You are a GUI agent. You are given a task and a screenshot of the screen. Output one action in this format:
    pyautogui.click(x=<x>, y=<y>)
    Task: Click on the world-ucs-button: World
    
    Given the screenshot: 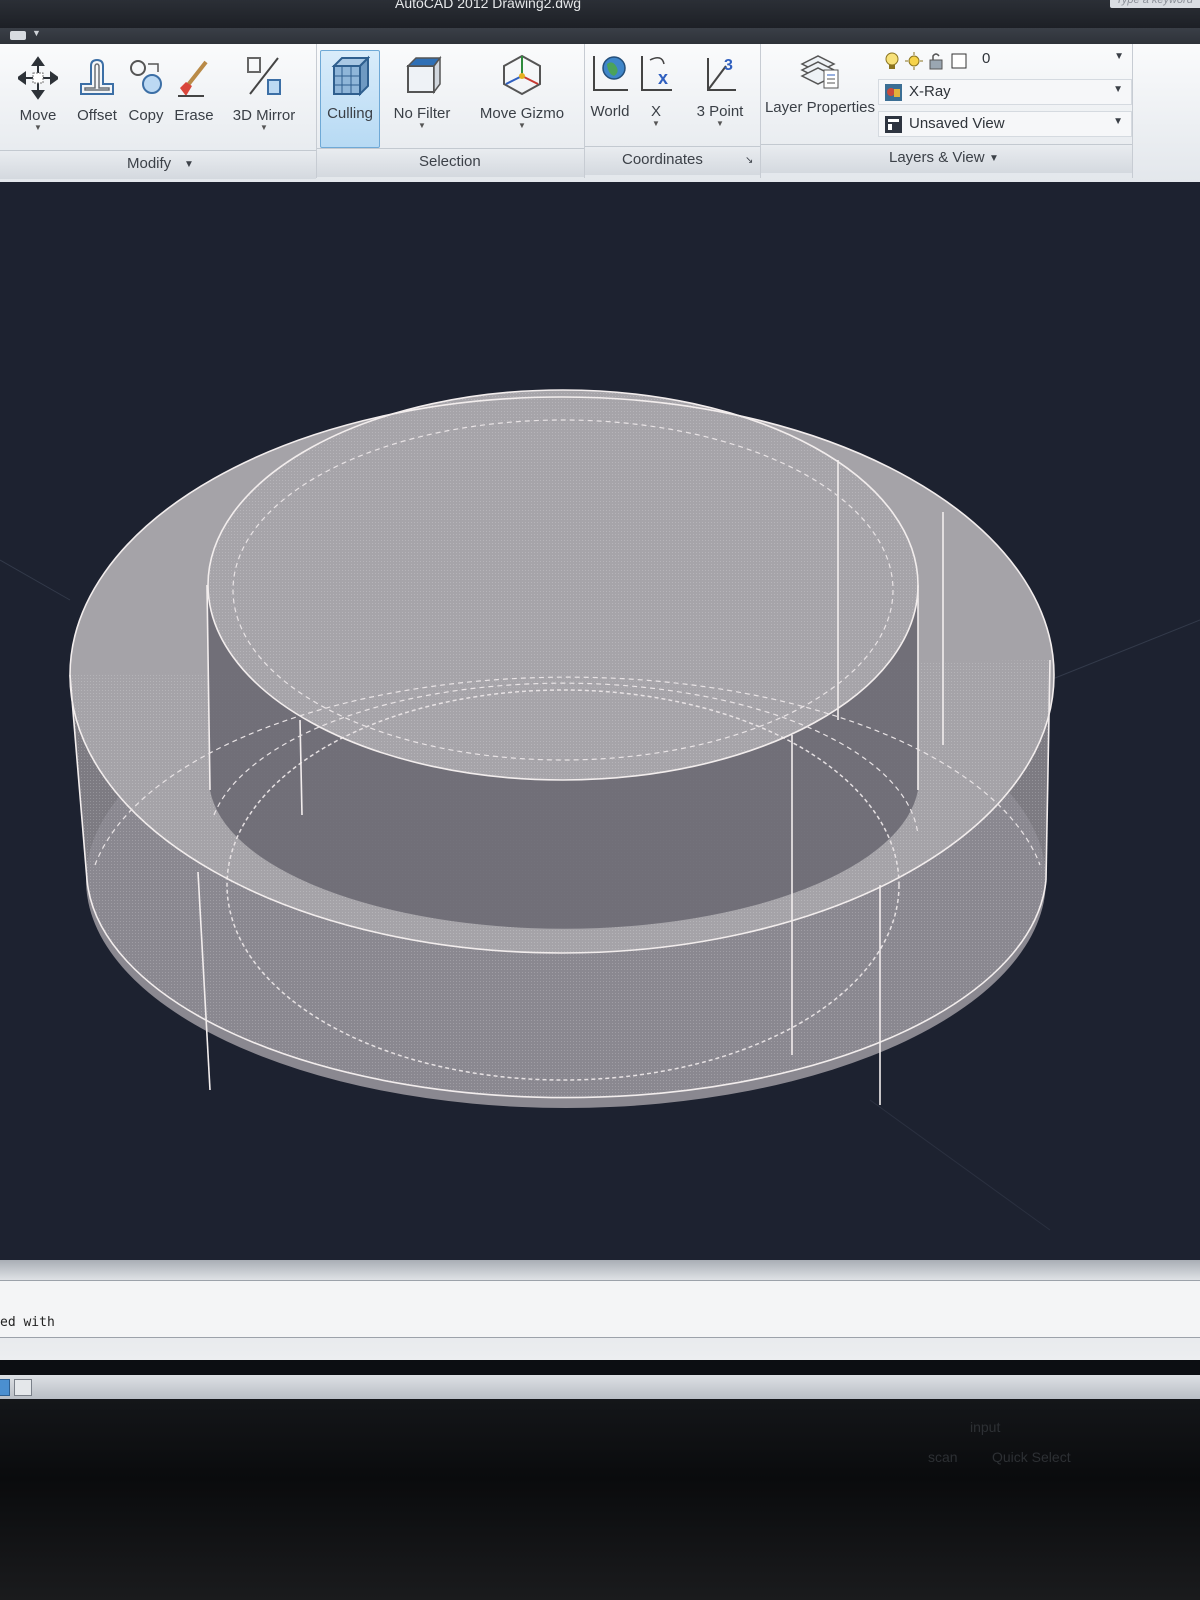 What is the action you would take?
    pyautogui.click(x=610, y=86)
    